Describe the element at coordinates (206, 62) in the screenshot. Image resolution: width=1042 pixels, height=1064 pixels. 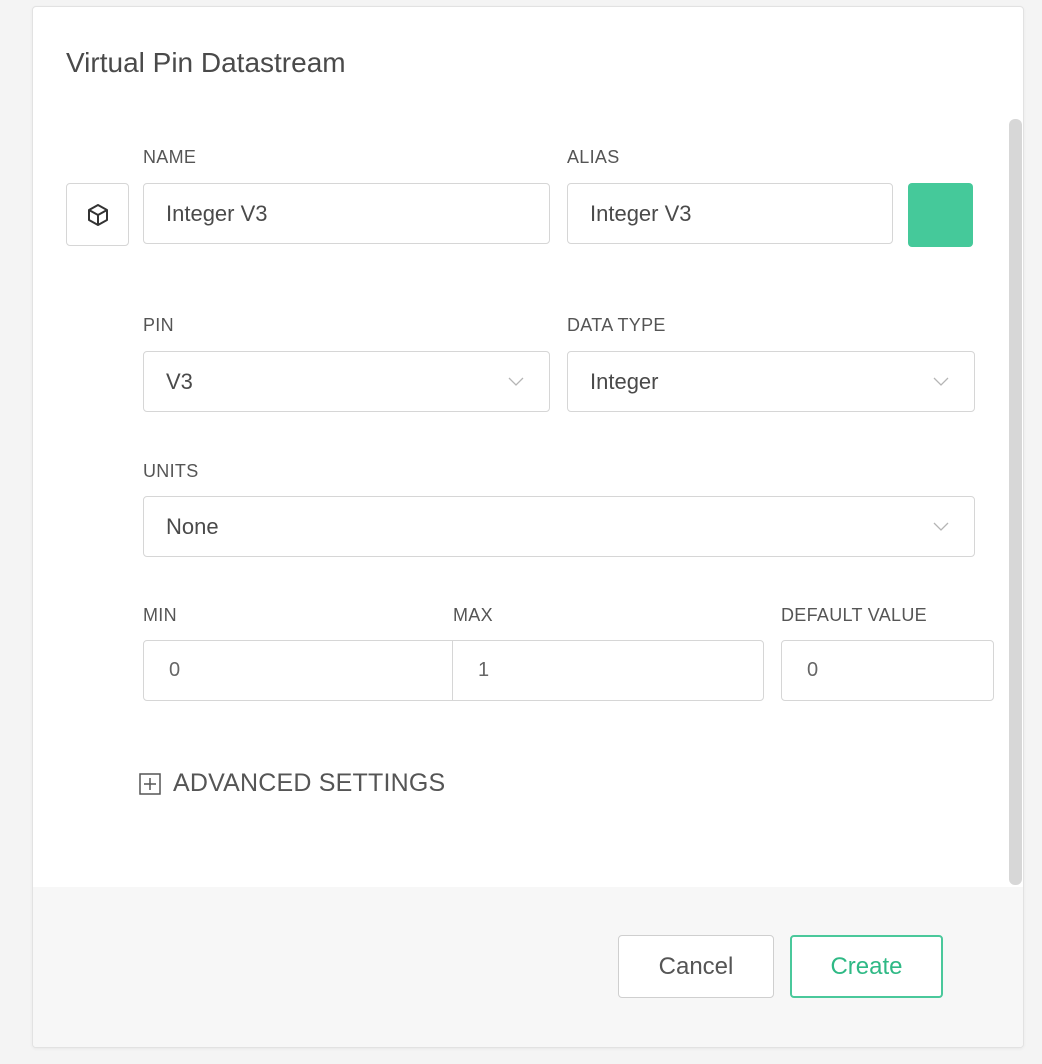
I see `dialog-title: Virtual Pin Datastream` at that location.